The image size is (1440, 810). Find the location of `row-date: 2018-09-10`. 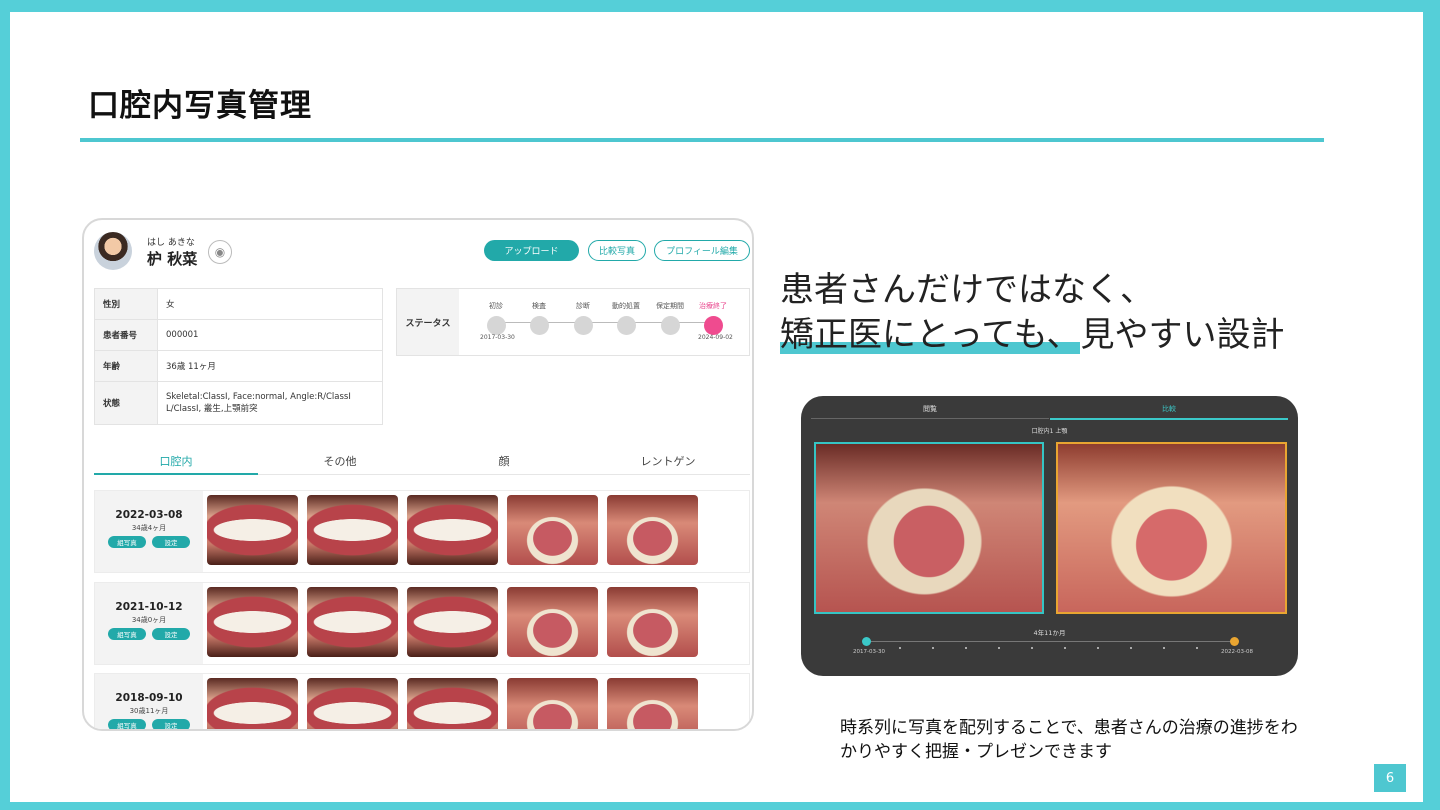

row-date: 2018-09-10 is located at coordinates (149, 698).